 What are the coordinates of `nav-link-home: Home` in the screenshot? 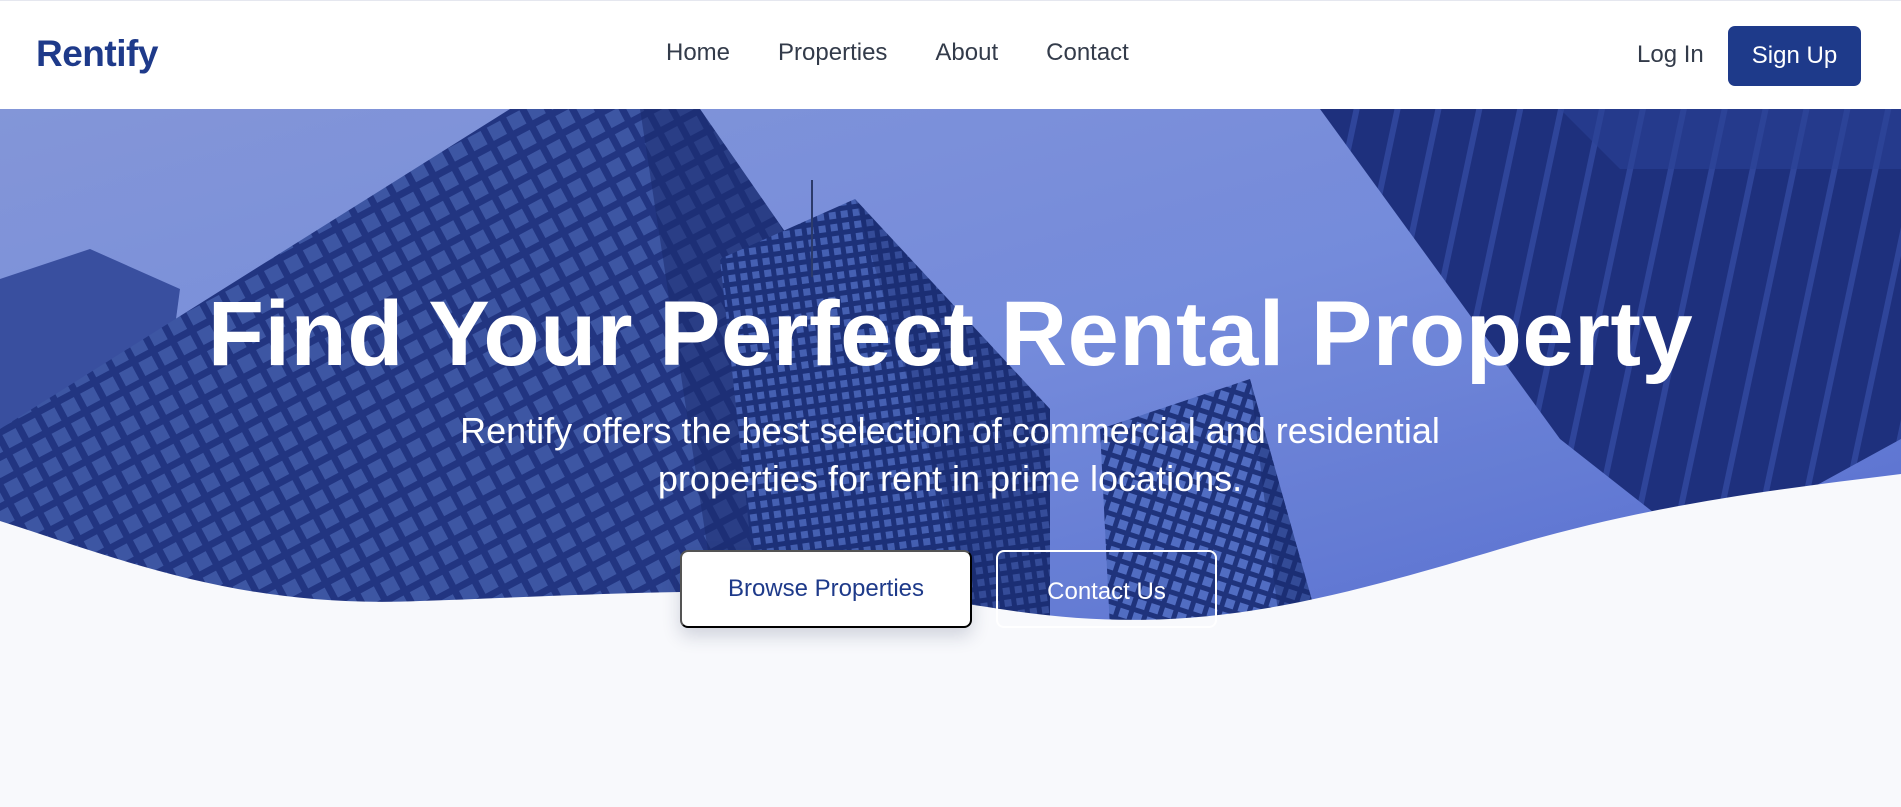 It's located at (698, 53).